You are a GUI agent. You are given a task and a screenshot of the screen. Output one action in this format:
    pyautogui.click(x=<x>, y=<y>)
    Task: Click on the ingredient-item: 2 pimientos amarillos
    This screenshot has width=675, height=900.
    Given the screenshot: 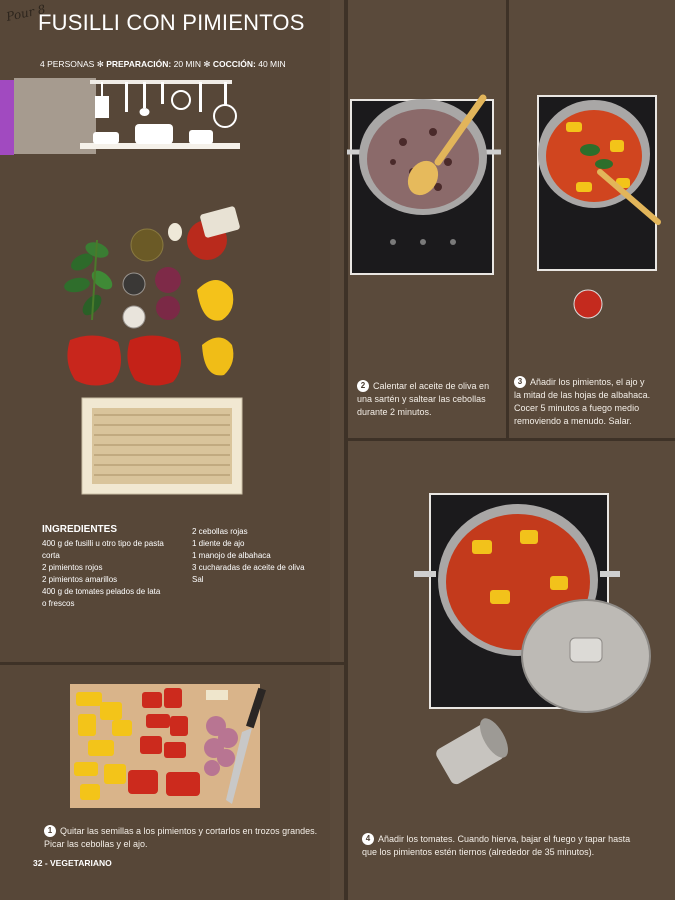 What is the action you would take?
    pyautogui.click(x=80, y=579)
    